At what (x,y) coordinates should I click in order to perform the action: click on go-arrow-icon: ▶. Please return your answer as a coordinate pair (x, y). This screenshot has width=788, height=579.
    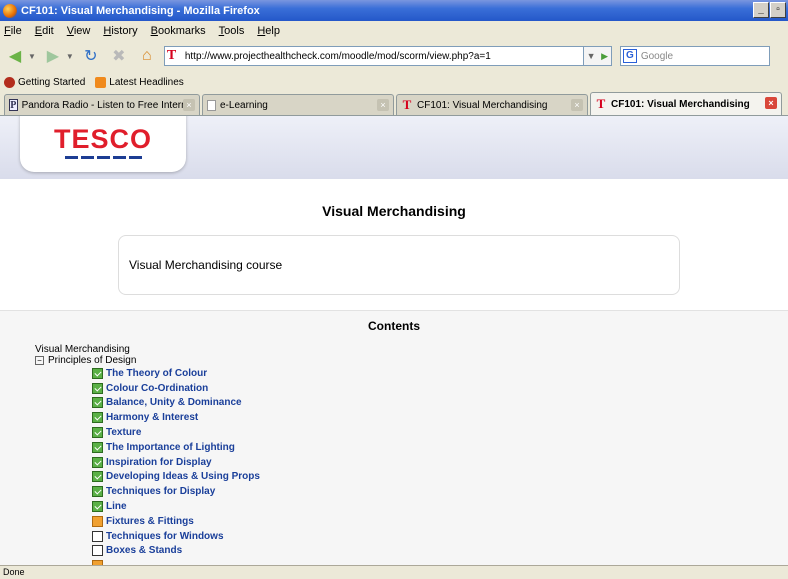
    Looking at the image, I should click on (604, 56).